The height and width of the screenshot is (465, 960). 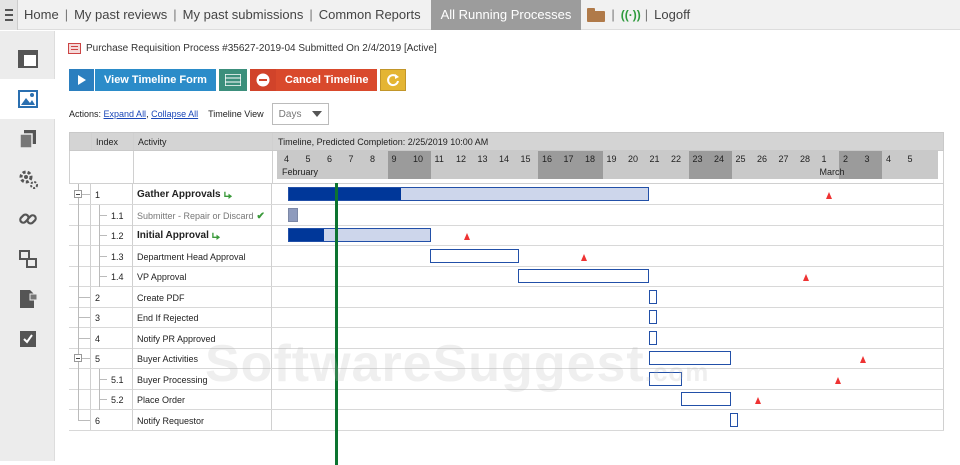 I want to click on table-row: 1 Gather Approvals, so click(x=506, y=194).